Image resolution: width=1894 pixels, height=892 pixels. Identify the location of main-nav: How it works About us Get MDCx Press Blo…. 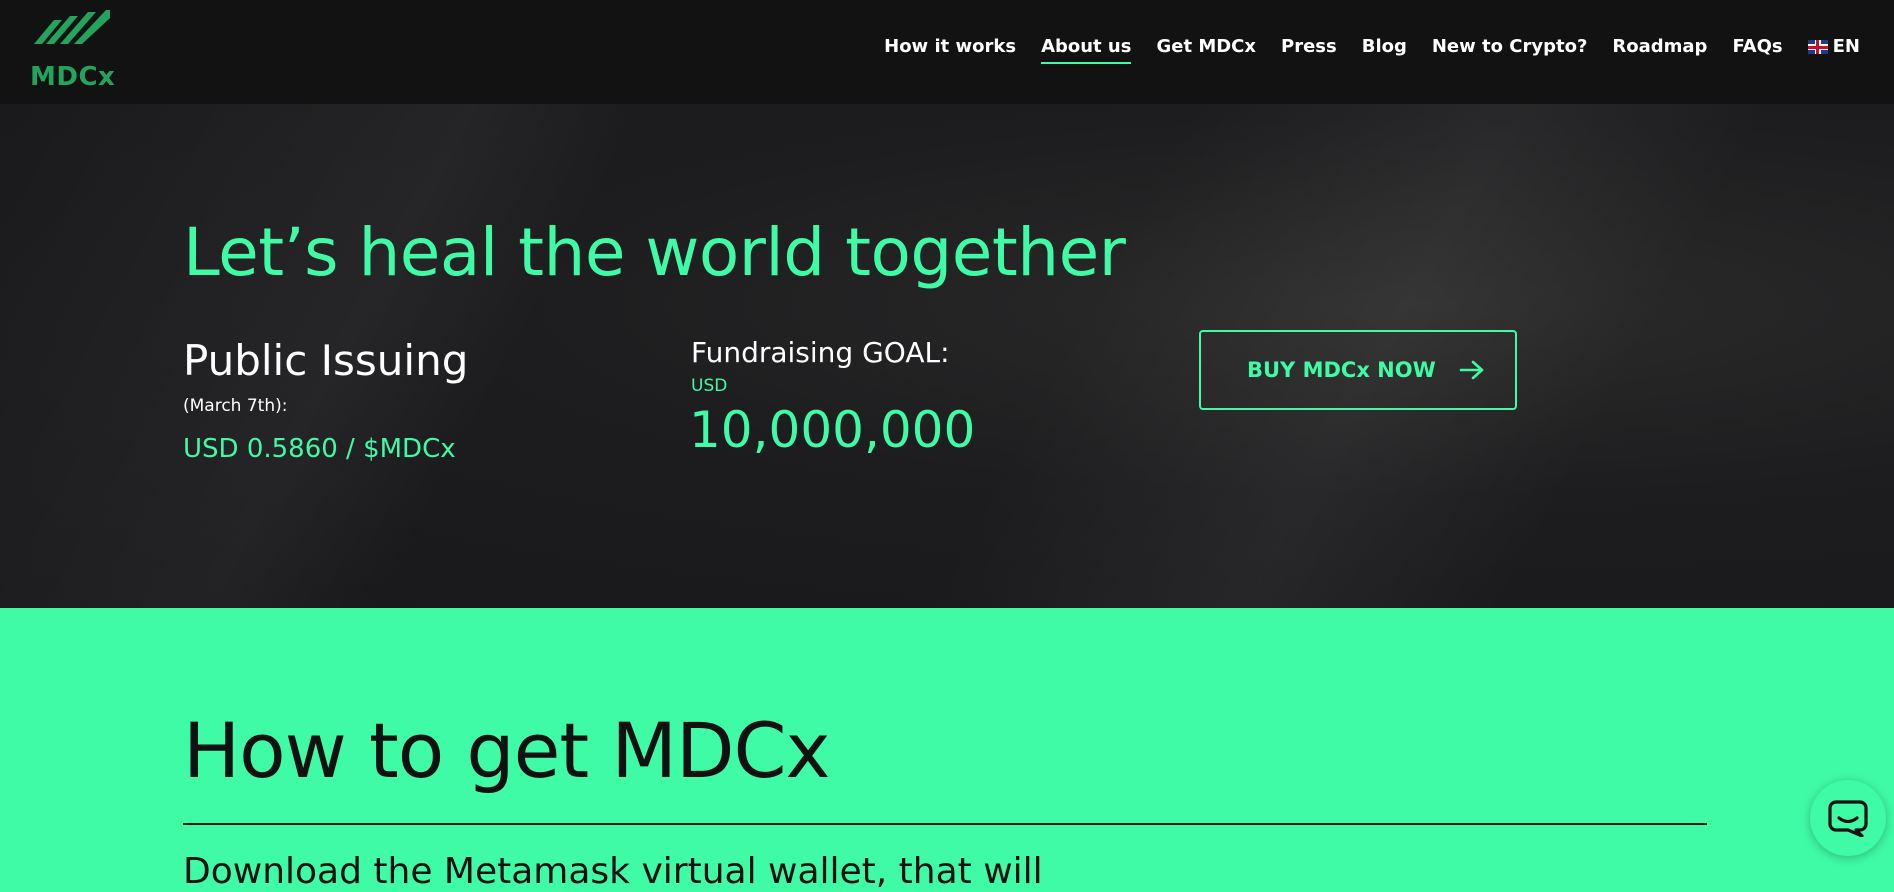
(1359, 50).